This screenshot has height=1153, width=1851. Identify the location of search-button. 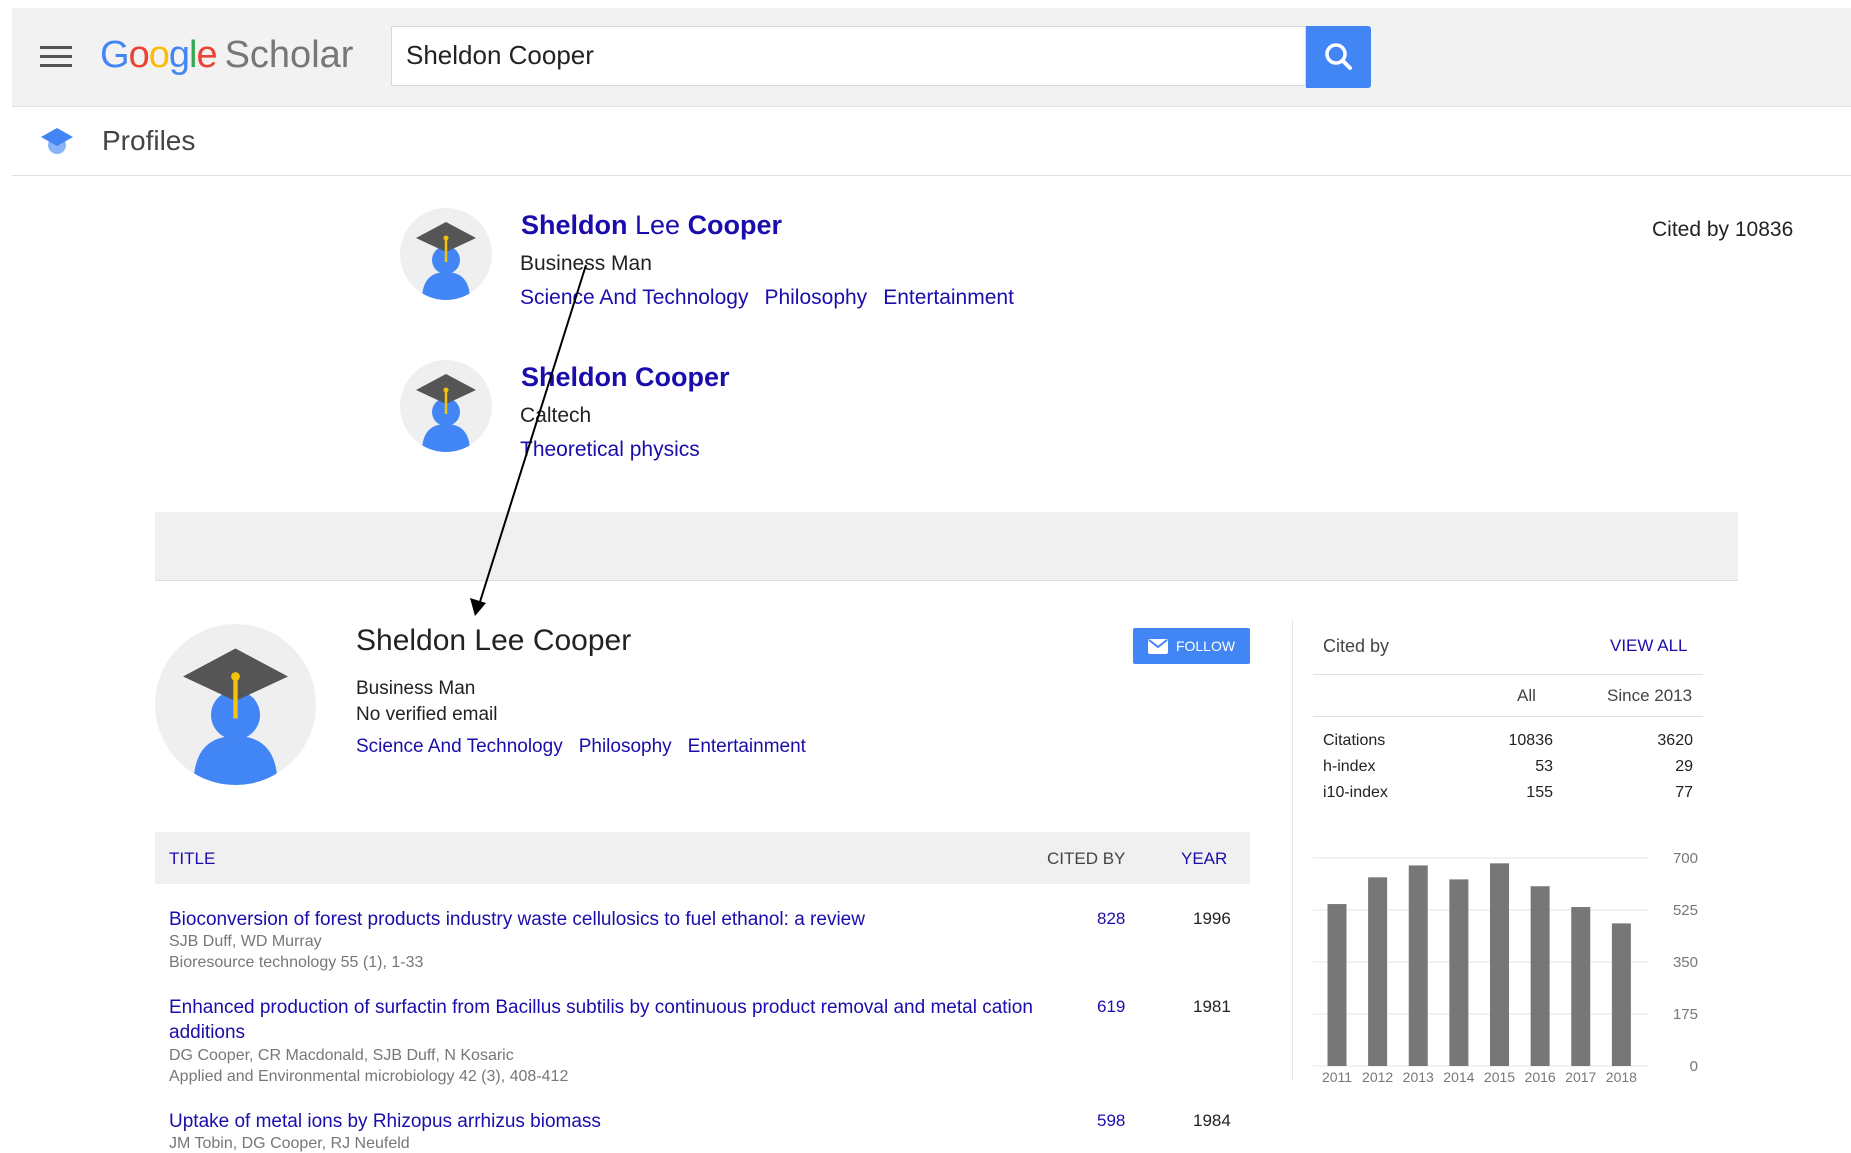
(1338, 57).